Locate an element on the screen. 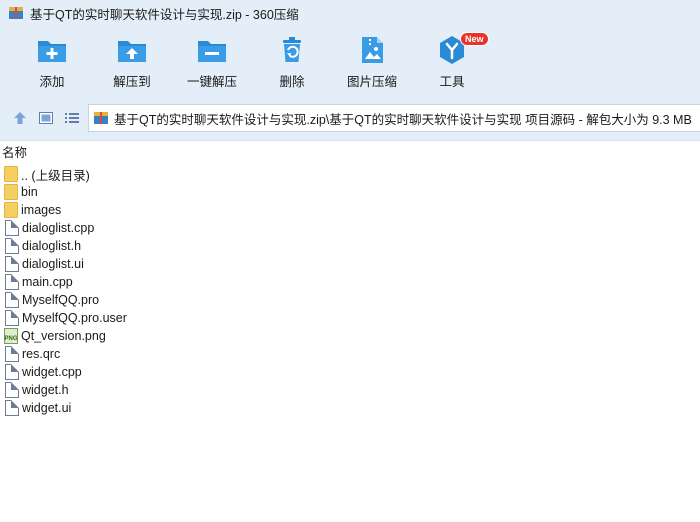 This screenshot has height=522, width=700. tools-label: 工具 is located at coordinates (452, 82).